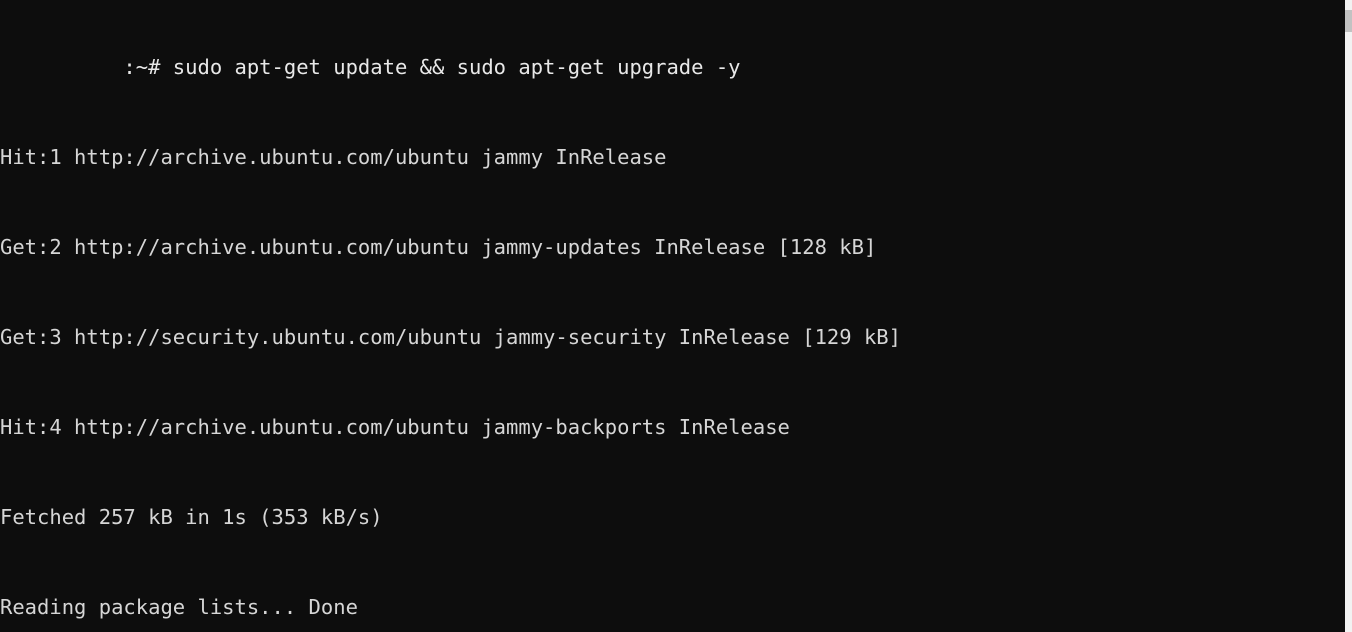 The height and width of the screenshot is (632, 1352). I want to click on terminal-scrollbar-thumb, so click(1348, 21).